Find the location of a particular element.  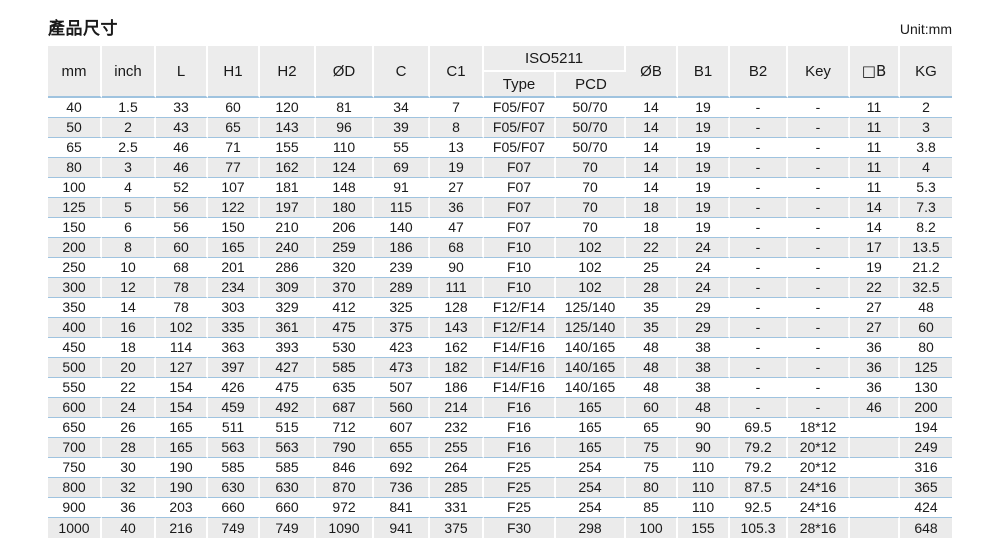

cell-H2: 155 is located at coordinates (288, 148).